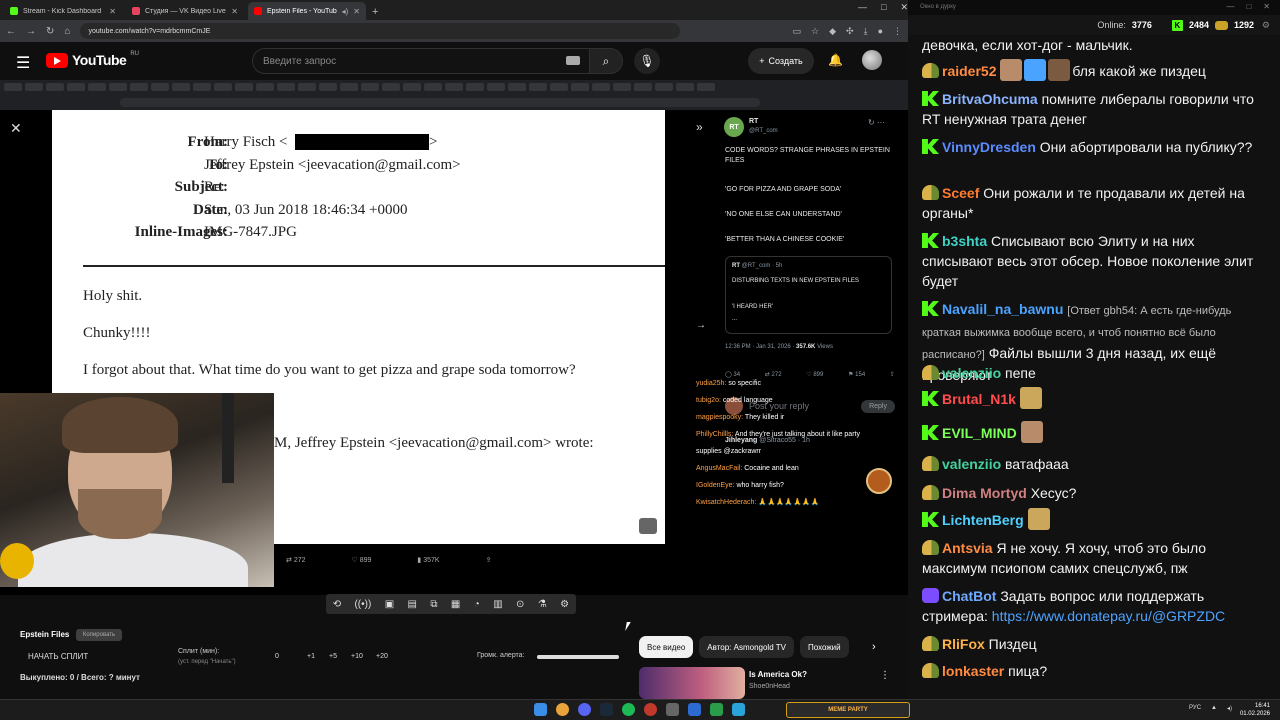 The width and height of the screenshot is (1280, 720). What do you see at coordinates (542, 604) in the screenshot?
I see `filter-icon: ⚗` at bounding box center [542, 604].